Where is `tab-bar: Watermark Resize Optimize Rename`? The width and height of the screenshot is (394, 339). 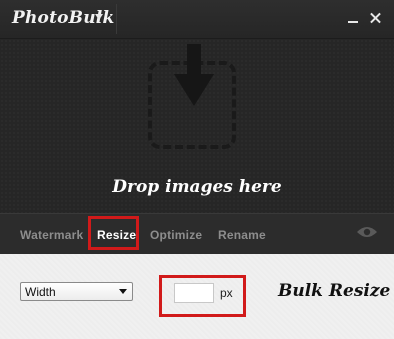 tab-bar: Watermark Resize Optimize Rename is located at coordinates (197, 233).